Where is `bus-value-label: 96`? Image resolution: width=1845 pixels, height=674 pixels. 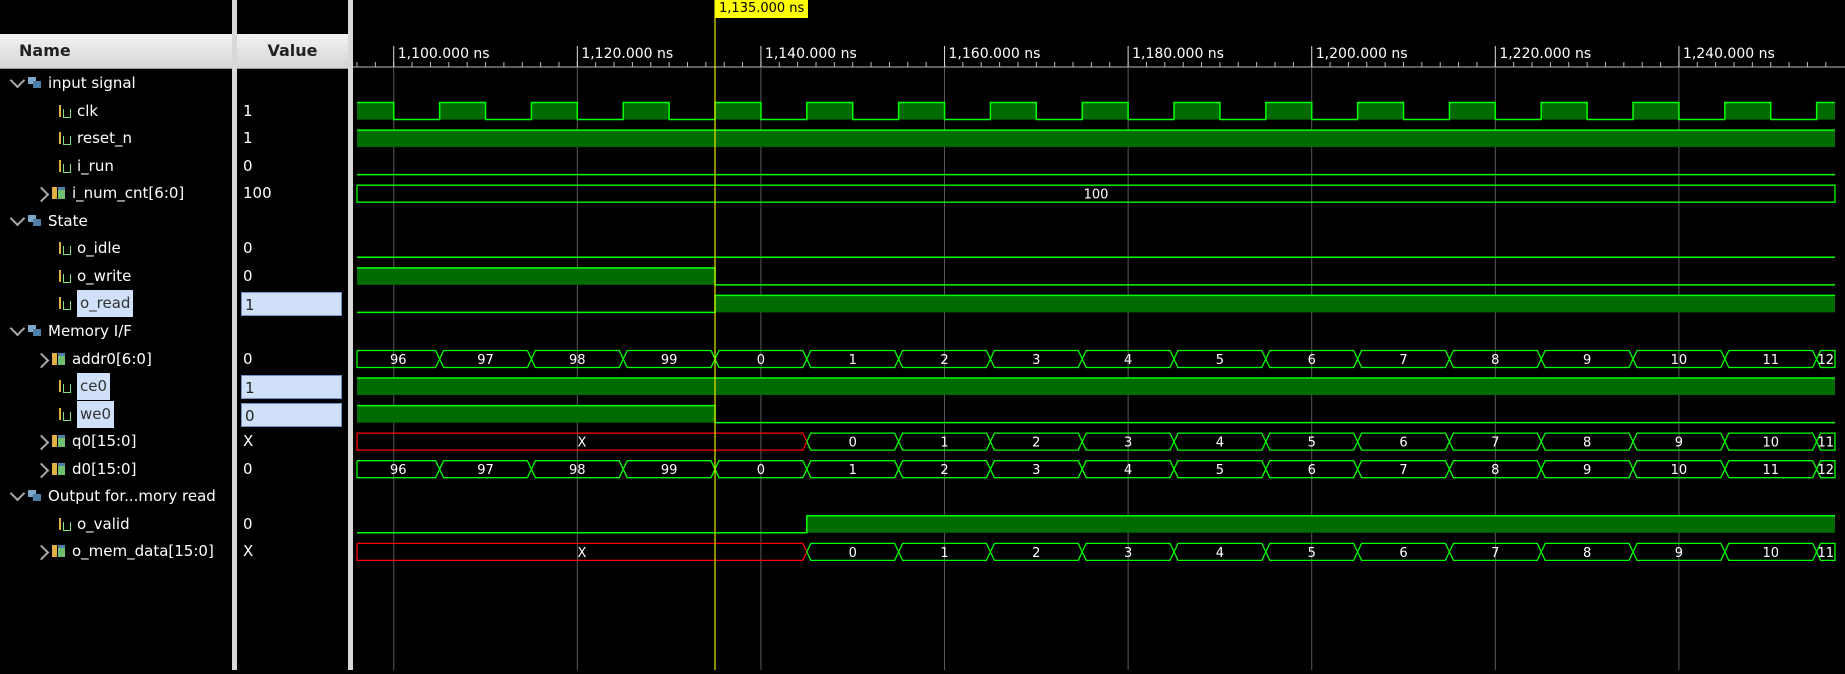
bus-value-label: 96 is located at coordinates (398, 360).